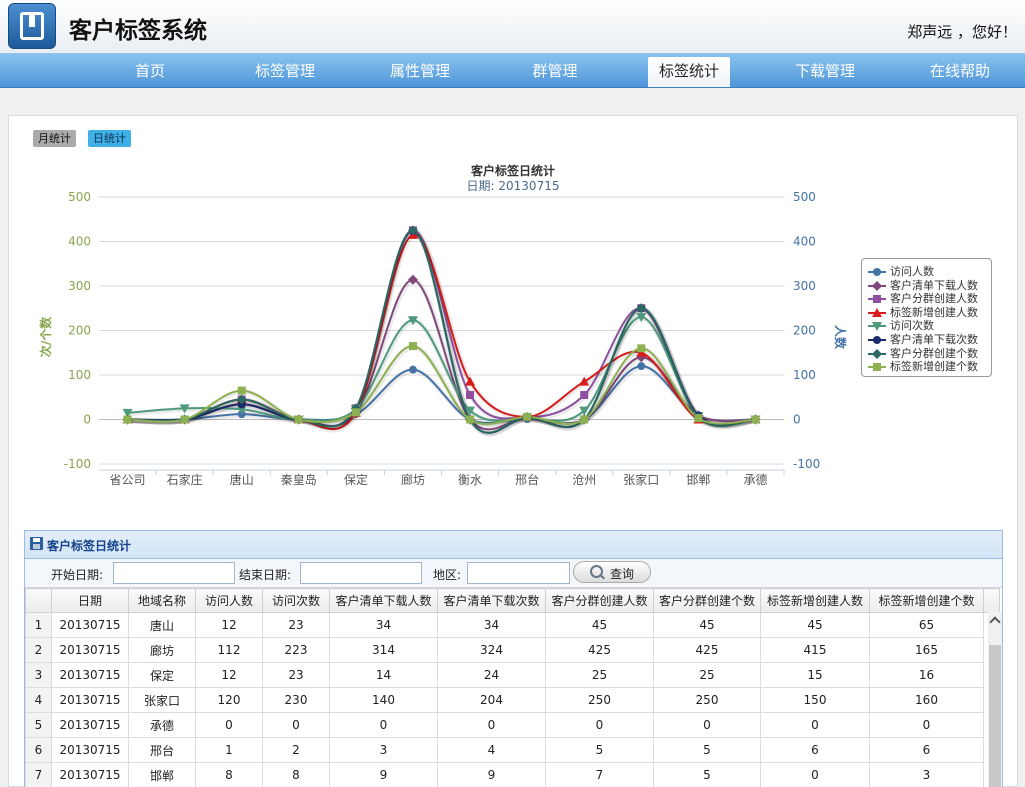  I want to click on col-visitors-header: 访问人数, so click(229, 600).